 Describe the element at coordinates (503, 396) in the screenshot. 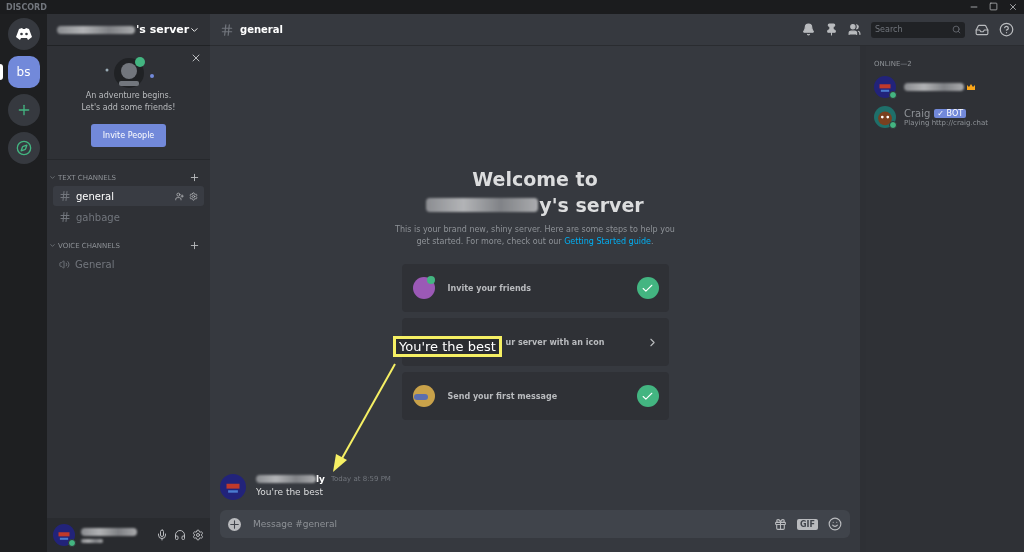

I see `step-label: Send your first message` at that location.